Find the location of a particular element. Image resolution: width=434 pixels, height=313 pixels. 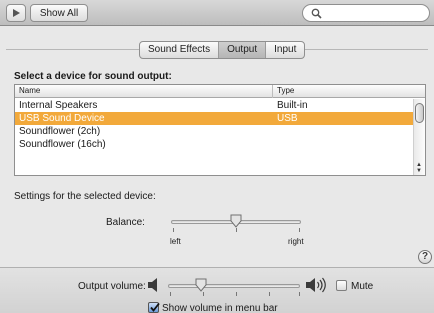

device-list-heading: Select a device for sound output: is located at coordinates (93, 76).